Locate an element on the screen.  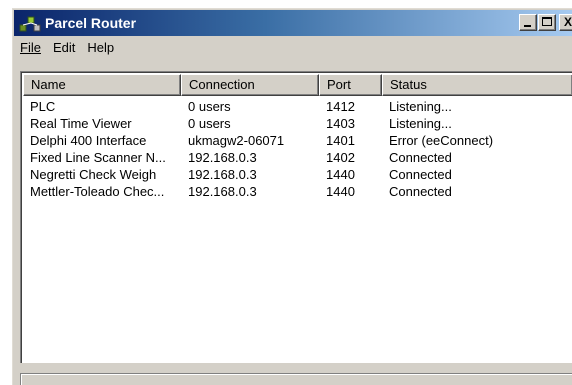
menu-edit: Edit is located at coordinates (64, 48).